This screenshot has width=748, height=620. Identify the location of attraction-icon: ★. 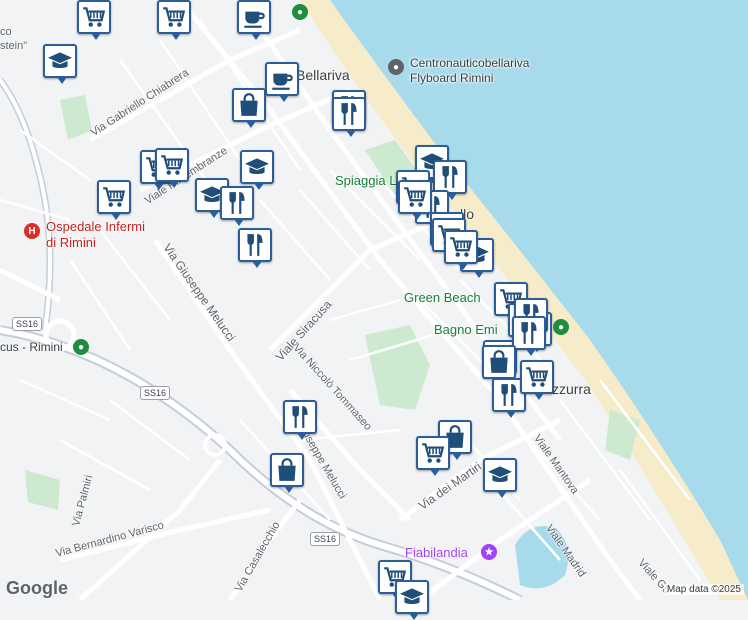
(489, 552).